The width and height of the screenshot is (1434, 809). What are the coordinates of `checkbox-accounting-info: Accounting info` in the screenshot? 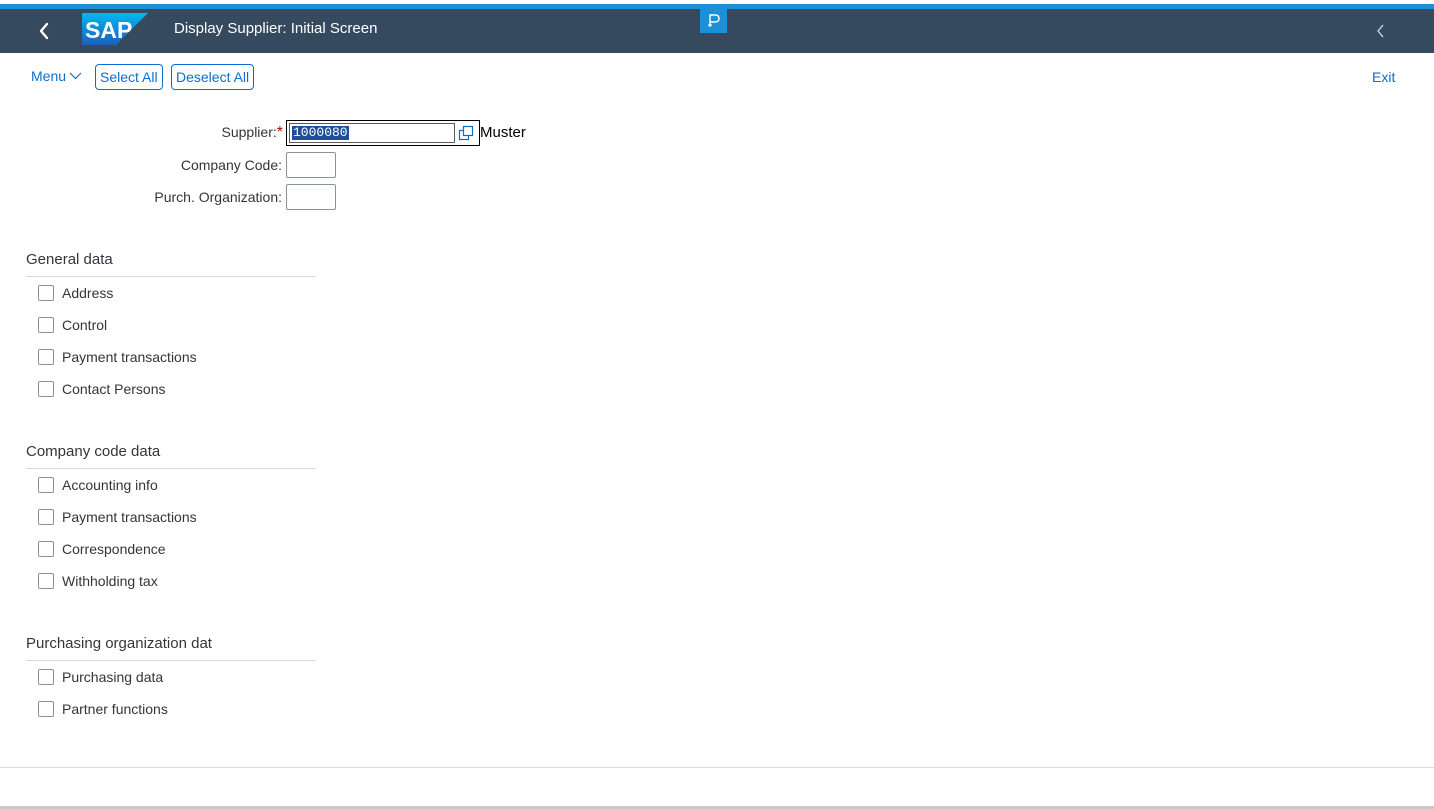 It's located at (98, 485).